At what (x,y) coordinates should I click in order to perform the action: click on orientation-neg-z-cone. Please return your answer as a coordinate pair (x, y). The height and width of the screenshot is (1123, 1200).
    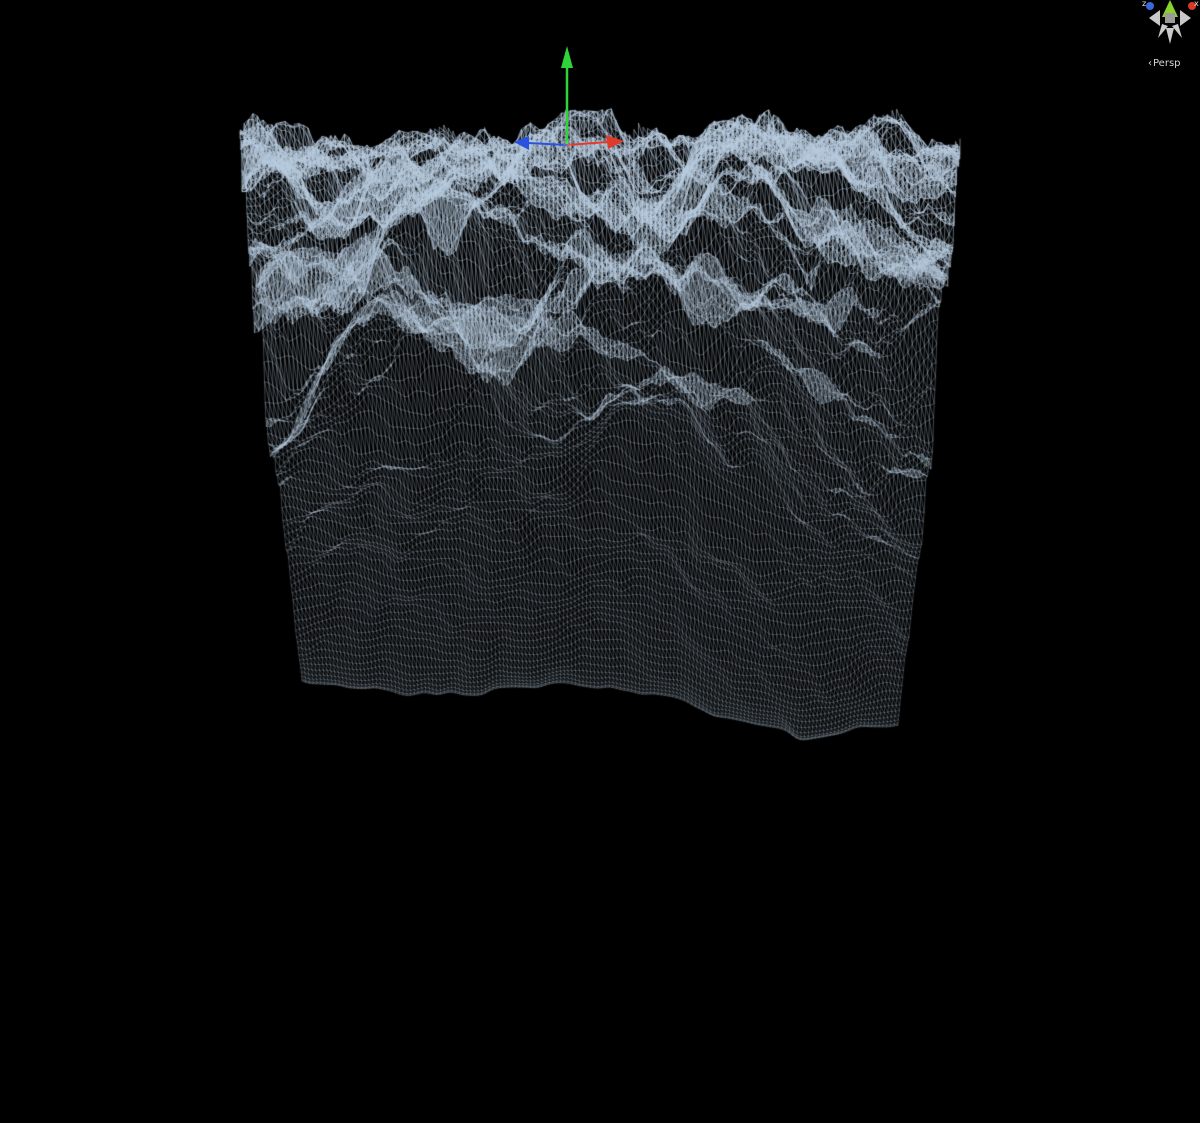
    Looking at the image, I should click on (1177, 31).